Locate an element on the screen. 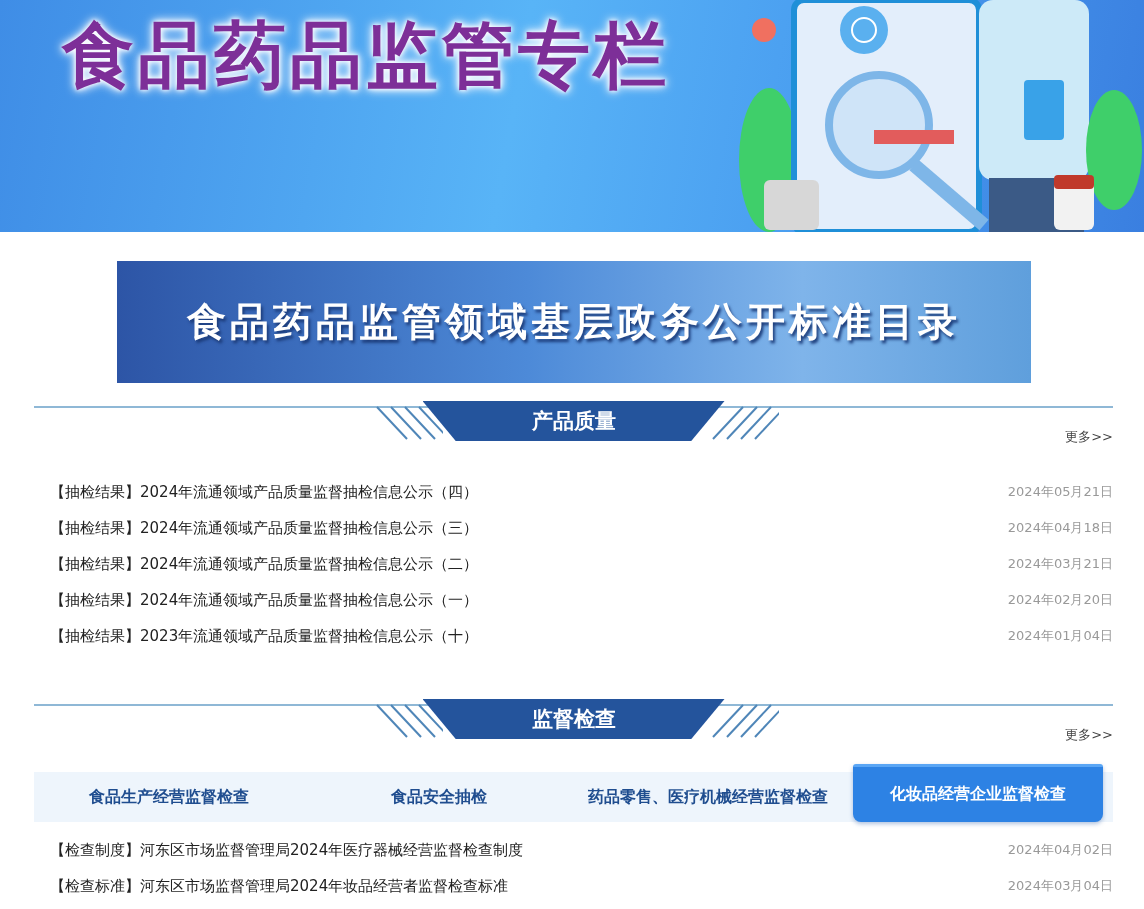  article-link: 【抽检结果】2024年流通领域产品质量监督抽检信息公示（四） is located at coordinates (264, 492).